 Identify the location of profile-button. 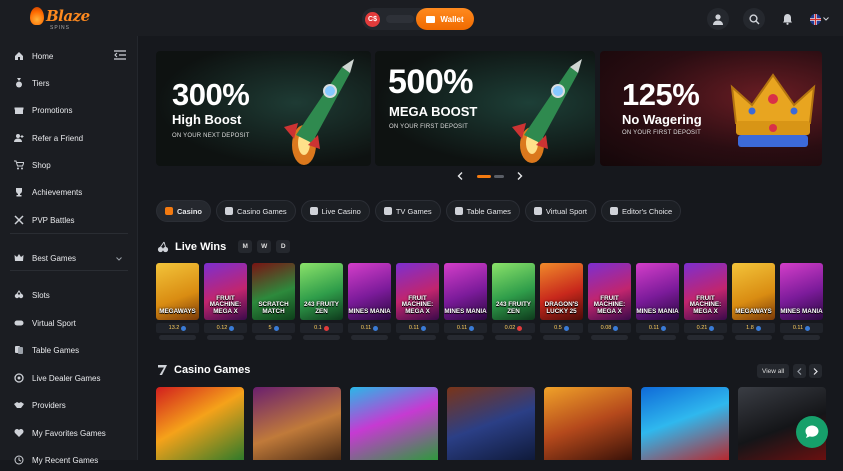
(718, 19).